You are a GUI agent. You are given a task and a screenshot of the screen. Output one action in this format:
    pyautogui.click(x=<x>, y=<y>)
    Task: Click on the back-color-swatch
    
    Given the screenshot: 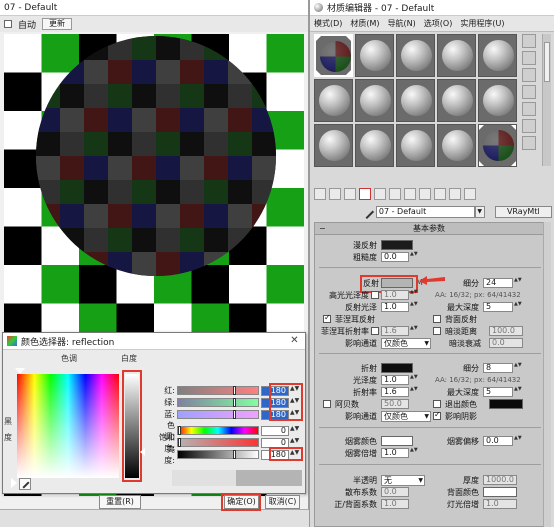 What is the action you would take?
    pyautogui.click(x=500, y=492)
    